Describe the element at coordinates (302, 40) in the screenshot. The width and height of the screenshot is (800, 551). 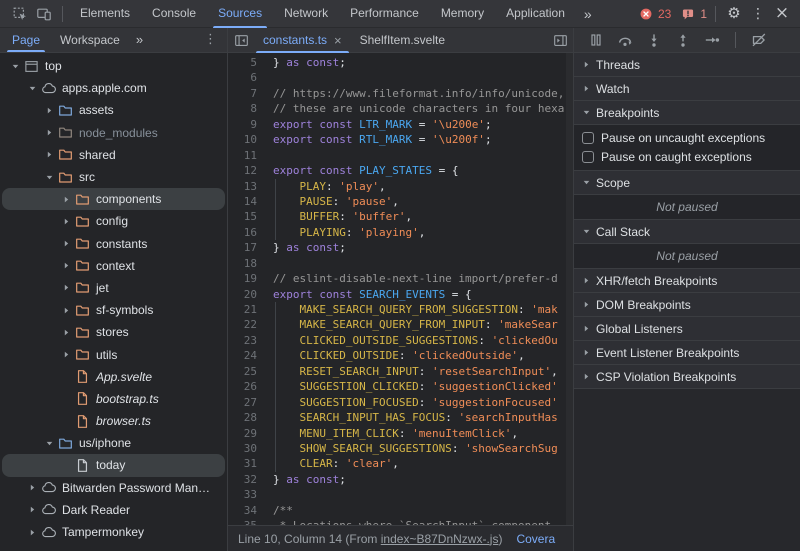
I see `editor-tab-constants: constants.ts ×` at that location.